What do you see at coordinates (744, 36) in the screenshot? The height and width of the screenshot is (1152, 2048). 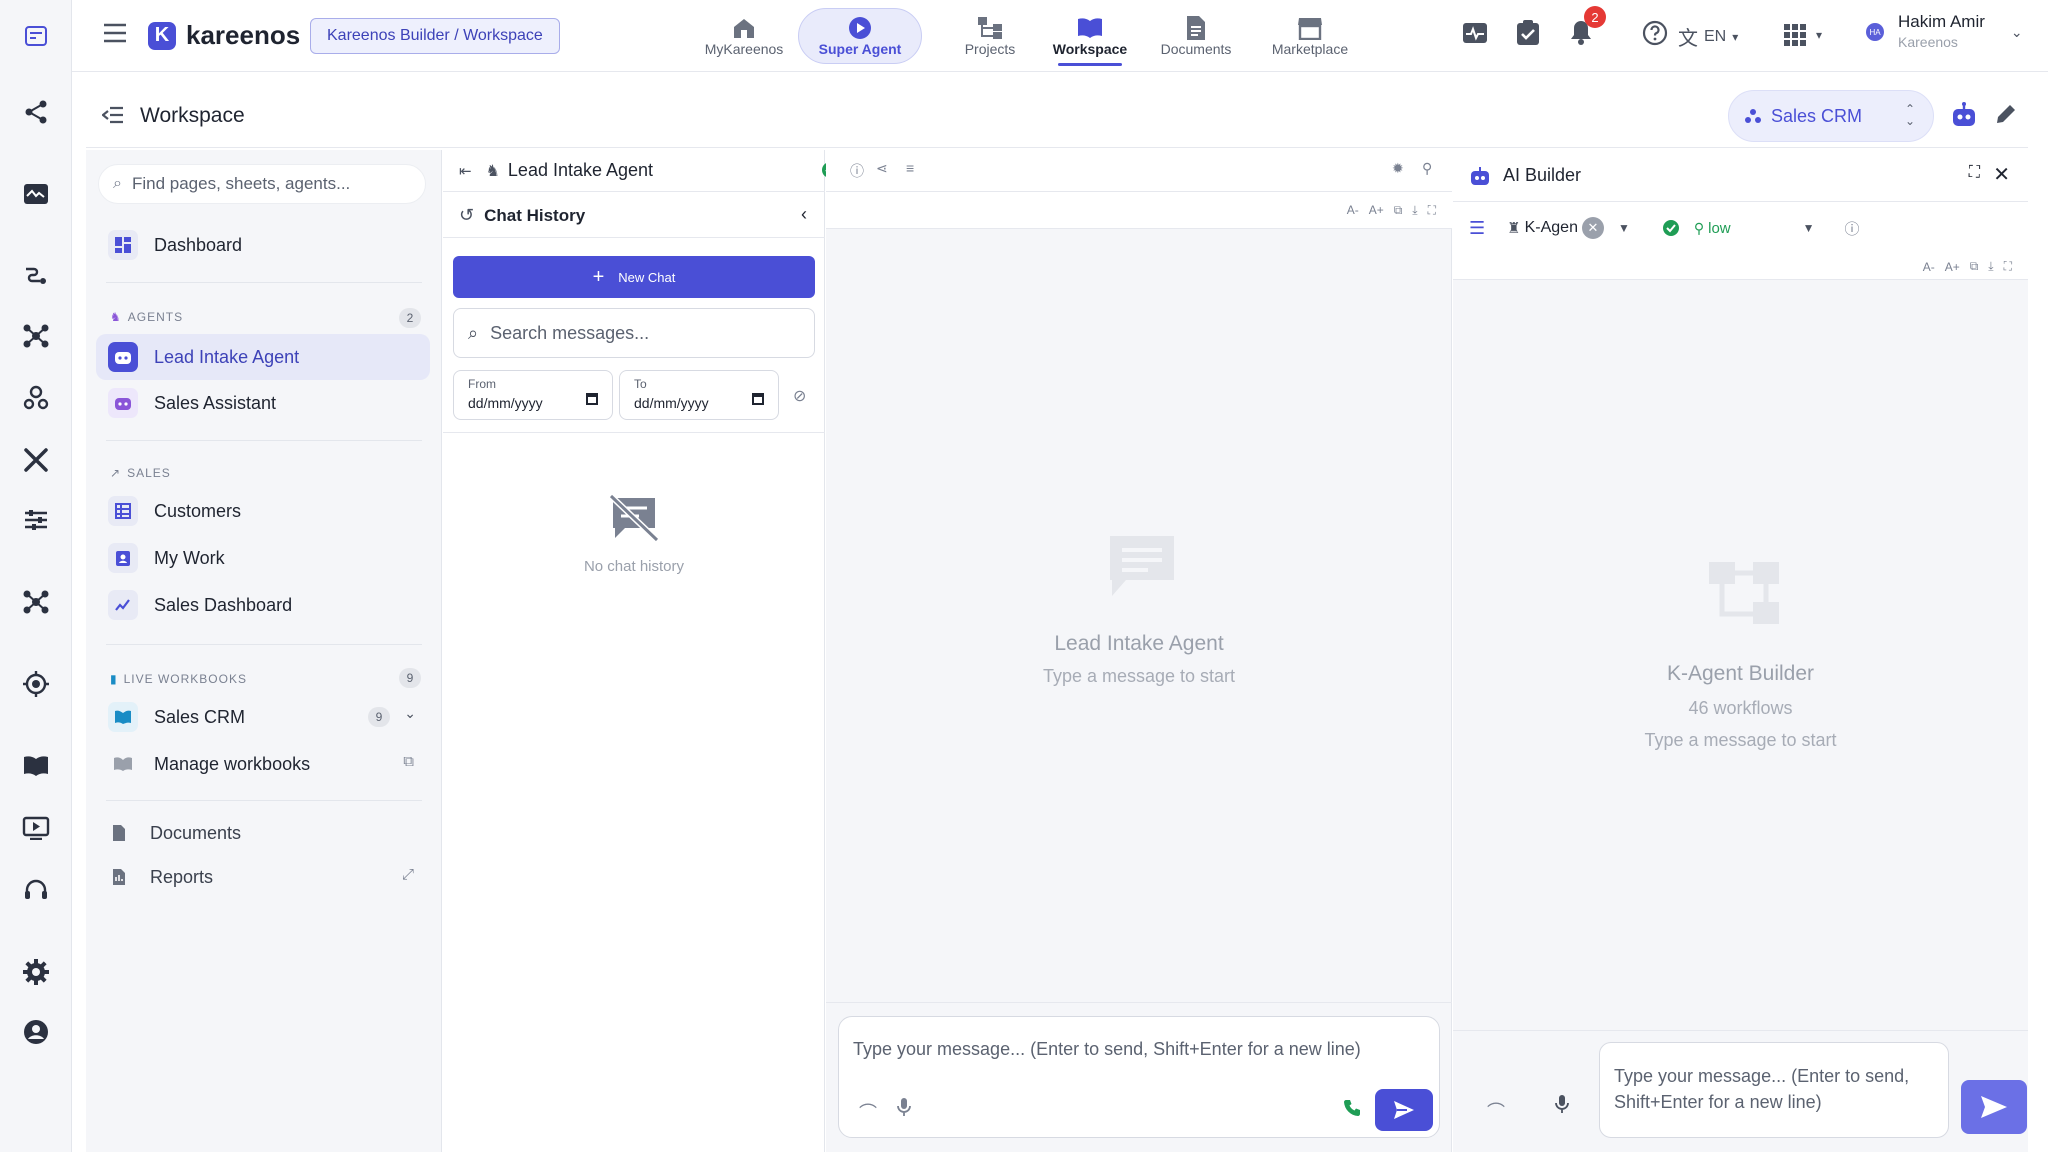 I see `nav-mykareenos: MyKareenos` at bounding box center [744, 36].